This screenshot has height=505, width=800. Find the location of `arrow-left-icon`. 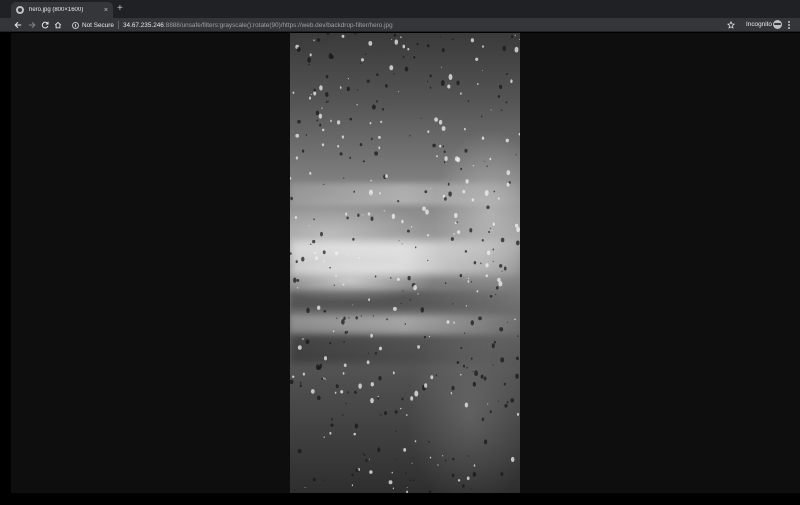

arrow-left-icon is located at coordinates (18, 25).